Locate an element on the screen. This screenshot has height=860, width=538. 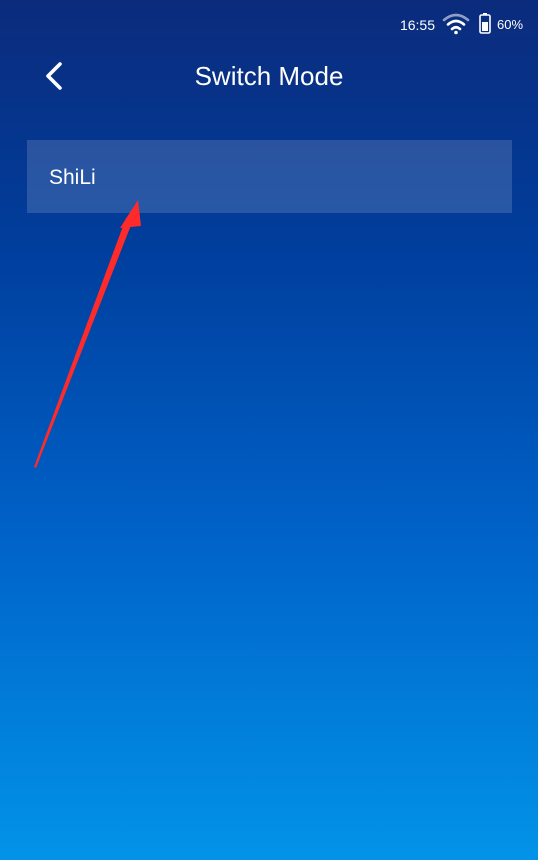
mode-item-shili: ShiLi is located at coordinates (269, 176).